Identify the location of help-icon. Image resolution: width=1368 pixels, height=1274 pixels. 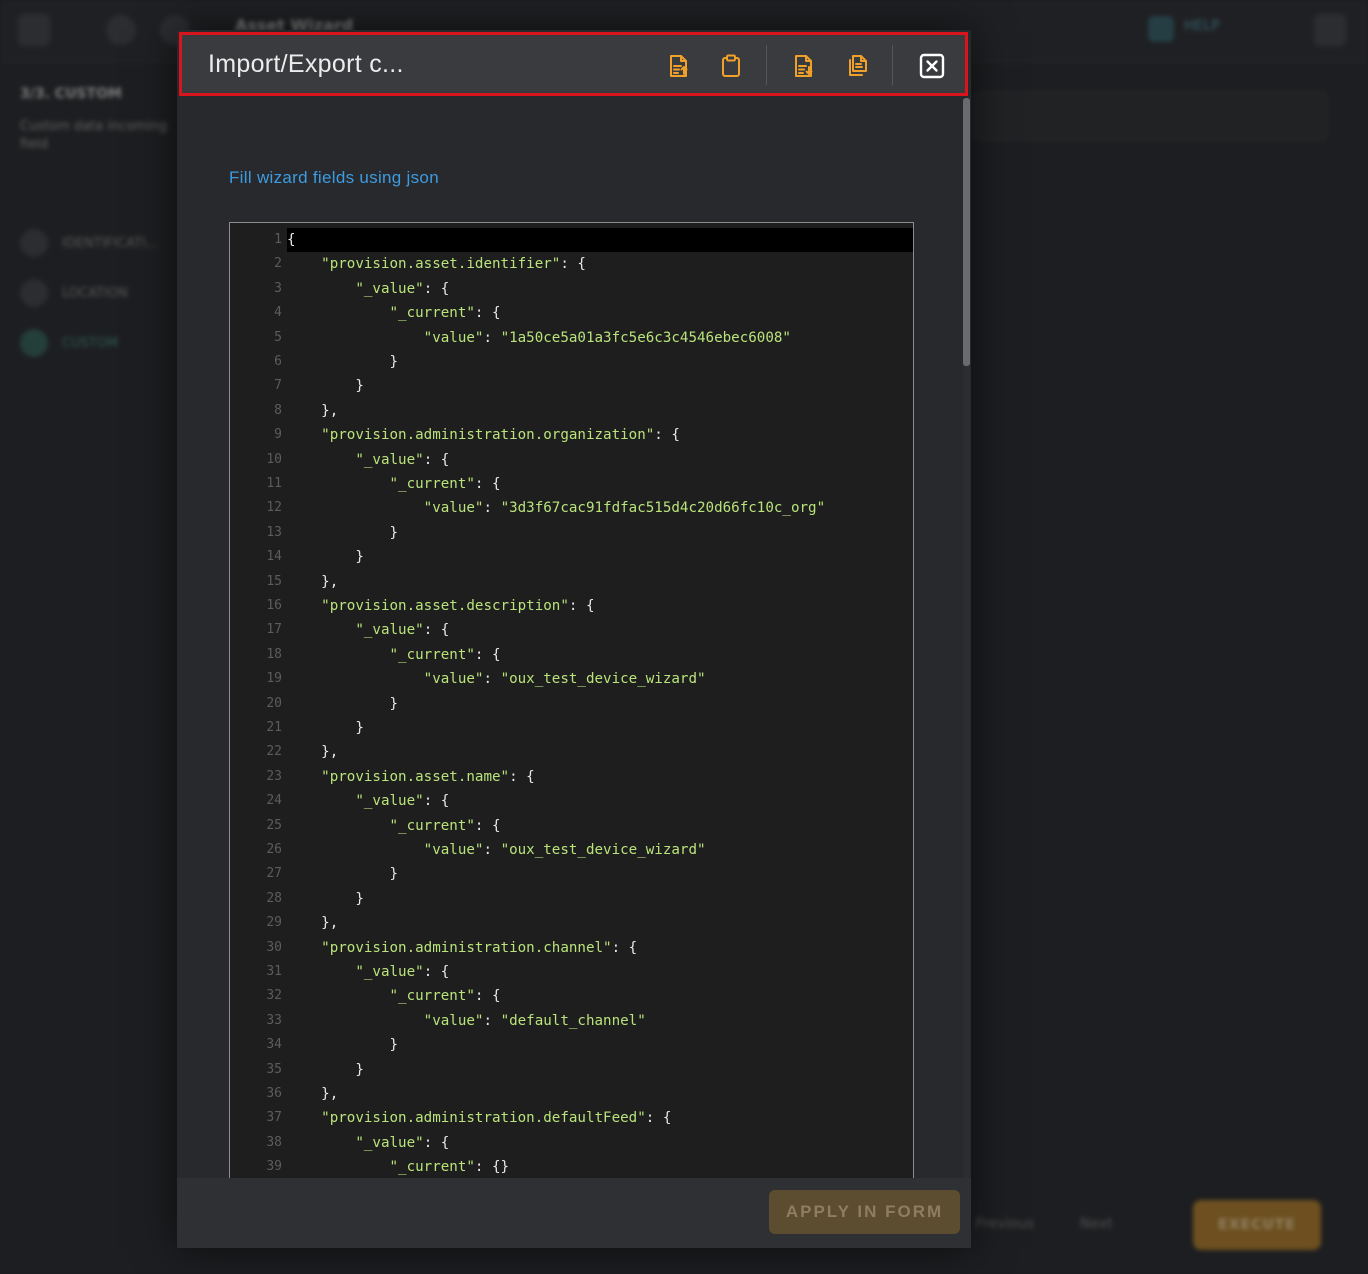
(1161, 29).